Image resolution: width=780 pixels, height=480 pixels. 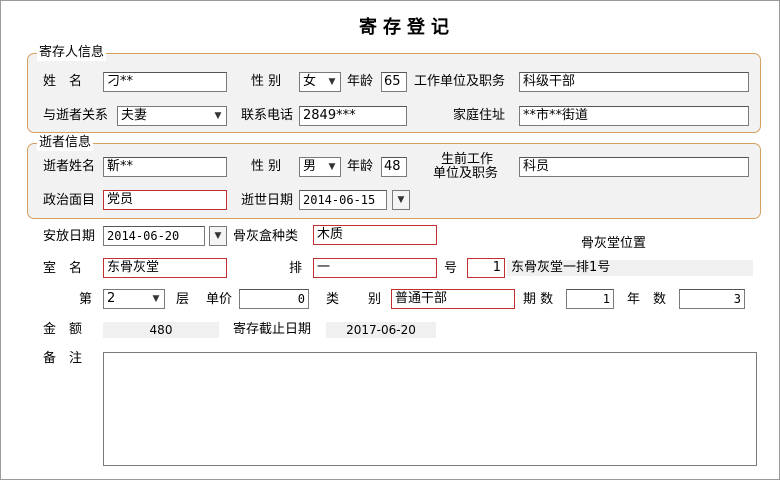 I want to click on depositor-name-label: 姓 名, so click(x=63, y=81).